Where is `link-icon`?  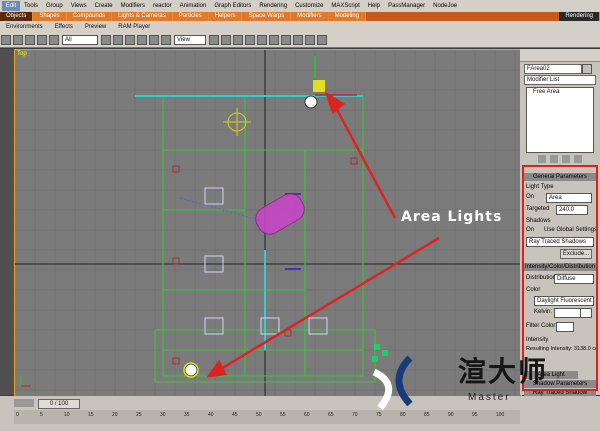
link-icon is located at coordinates (30, 40).